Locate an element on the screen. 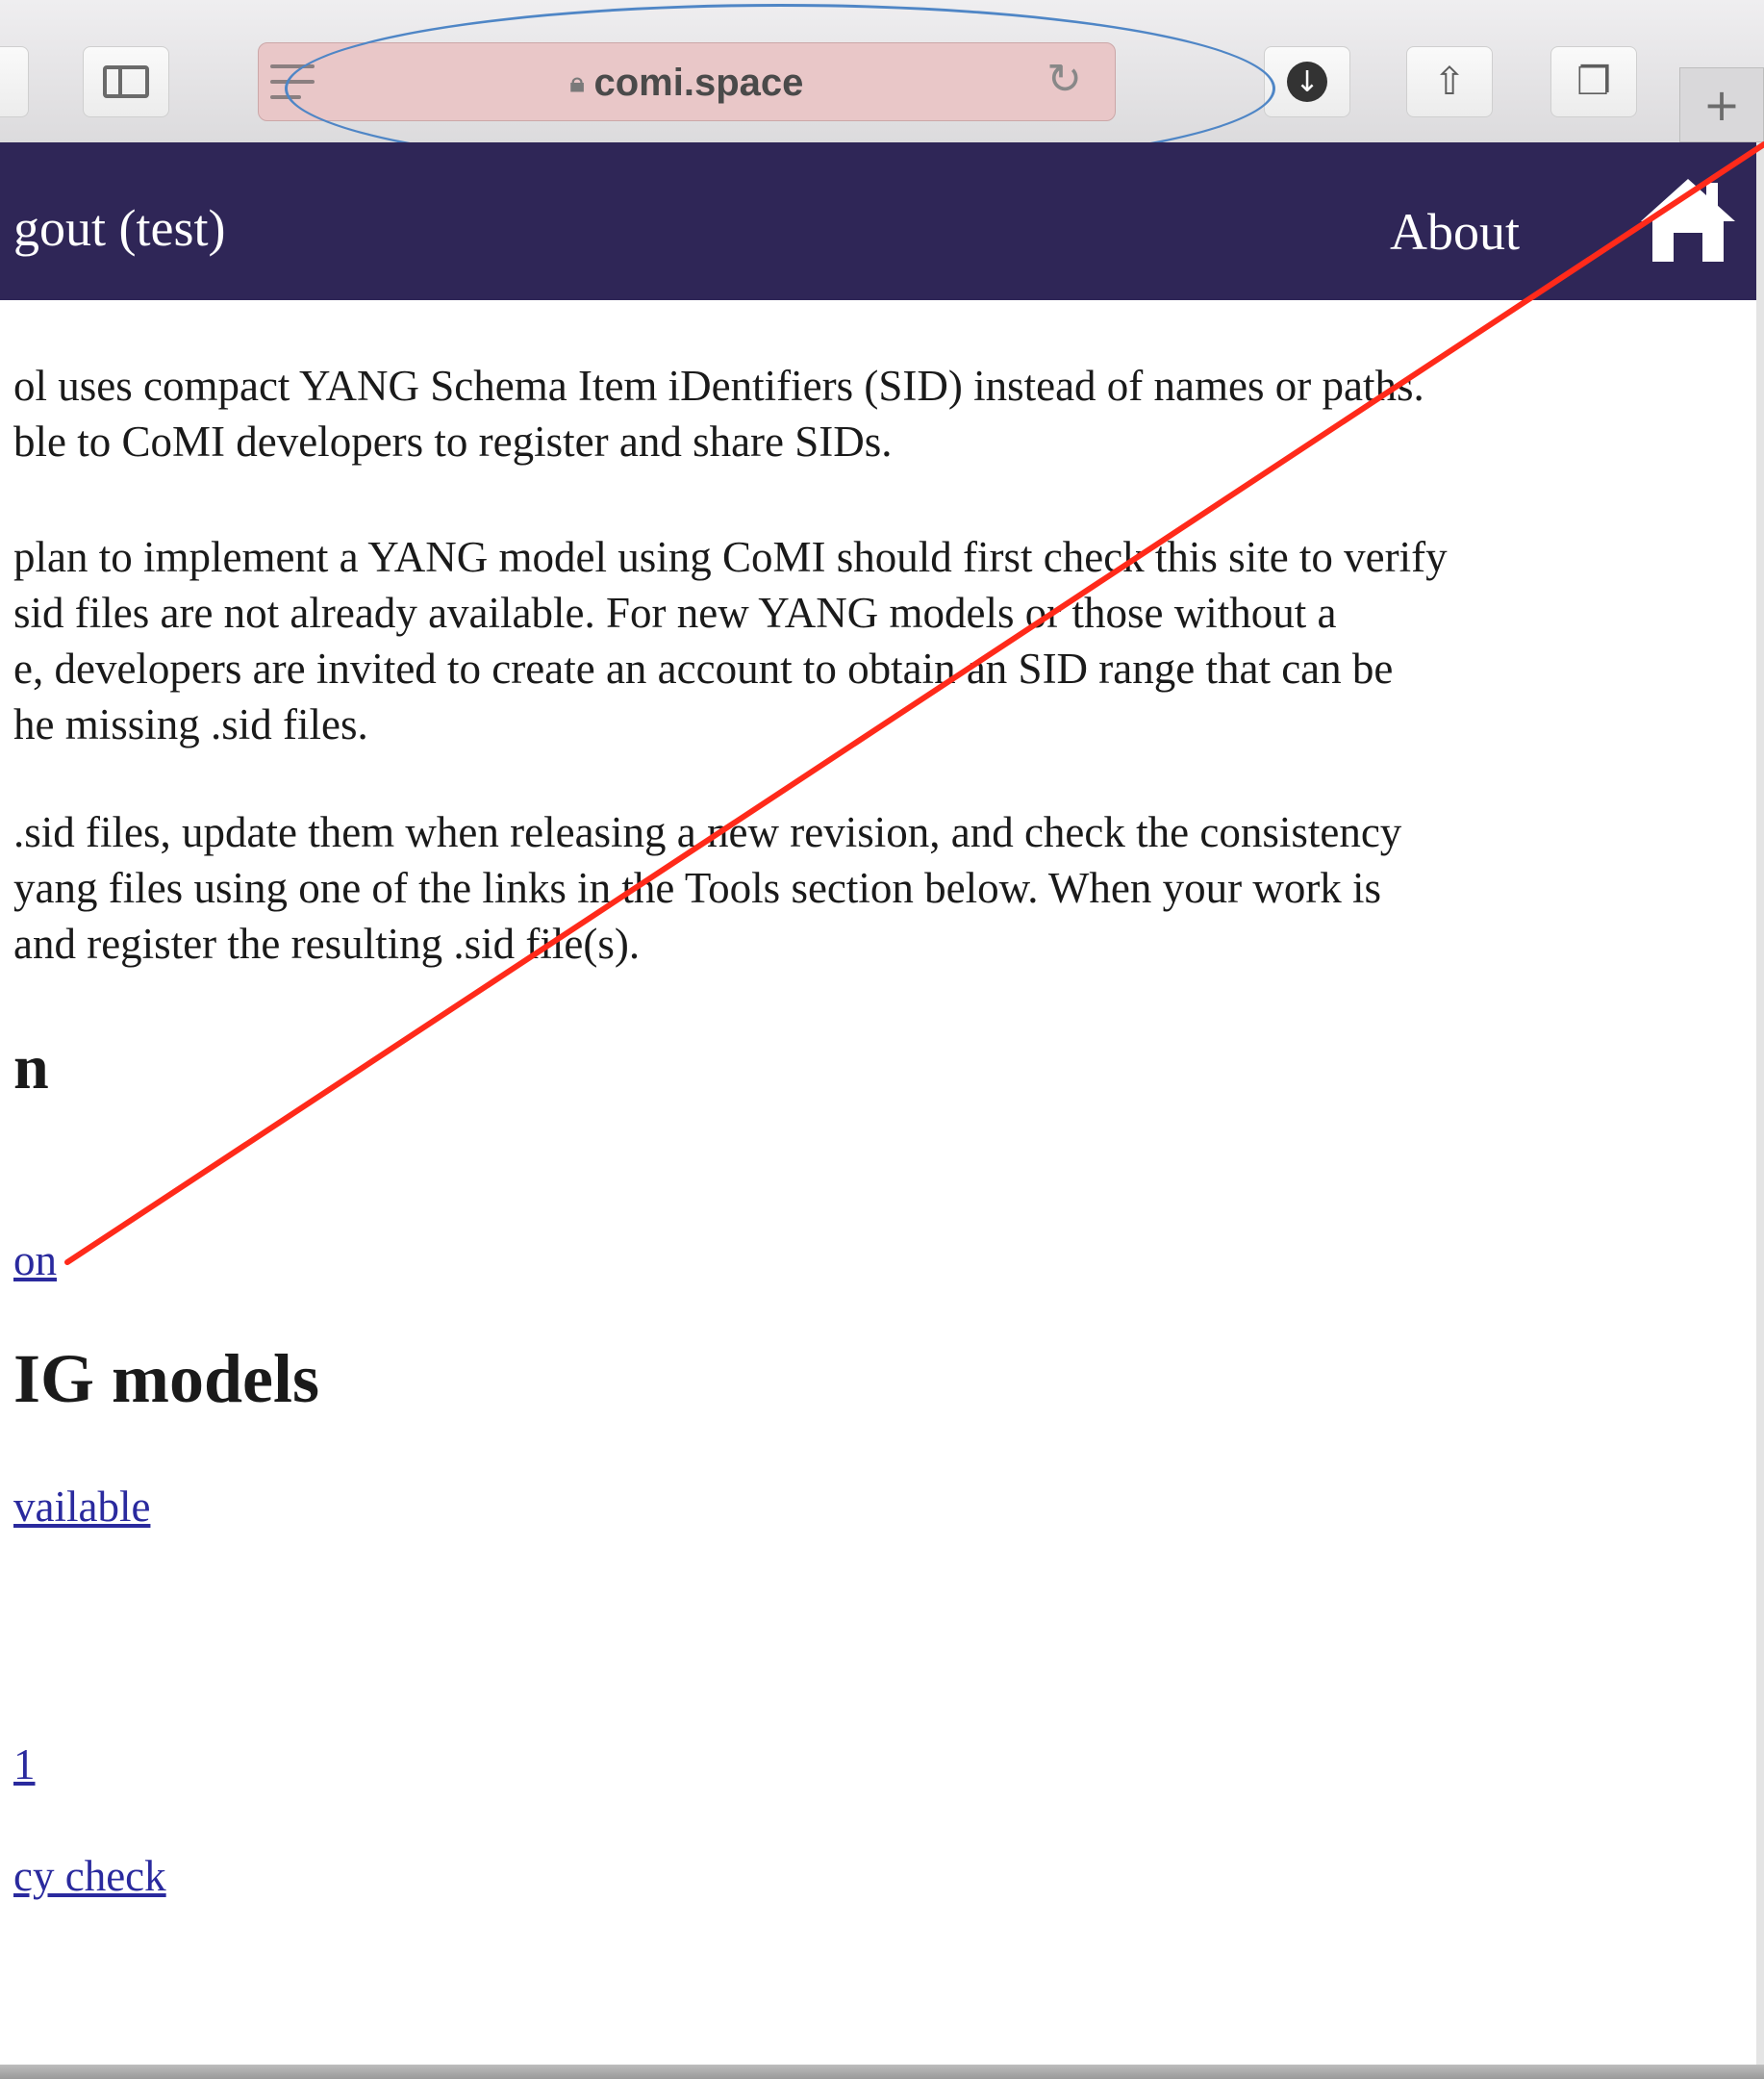  browser-toolbar: 🔒︎ comi.space ↻ ↓ ⇧ ❐ + is located at coordinates (882, 86).